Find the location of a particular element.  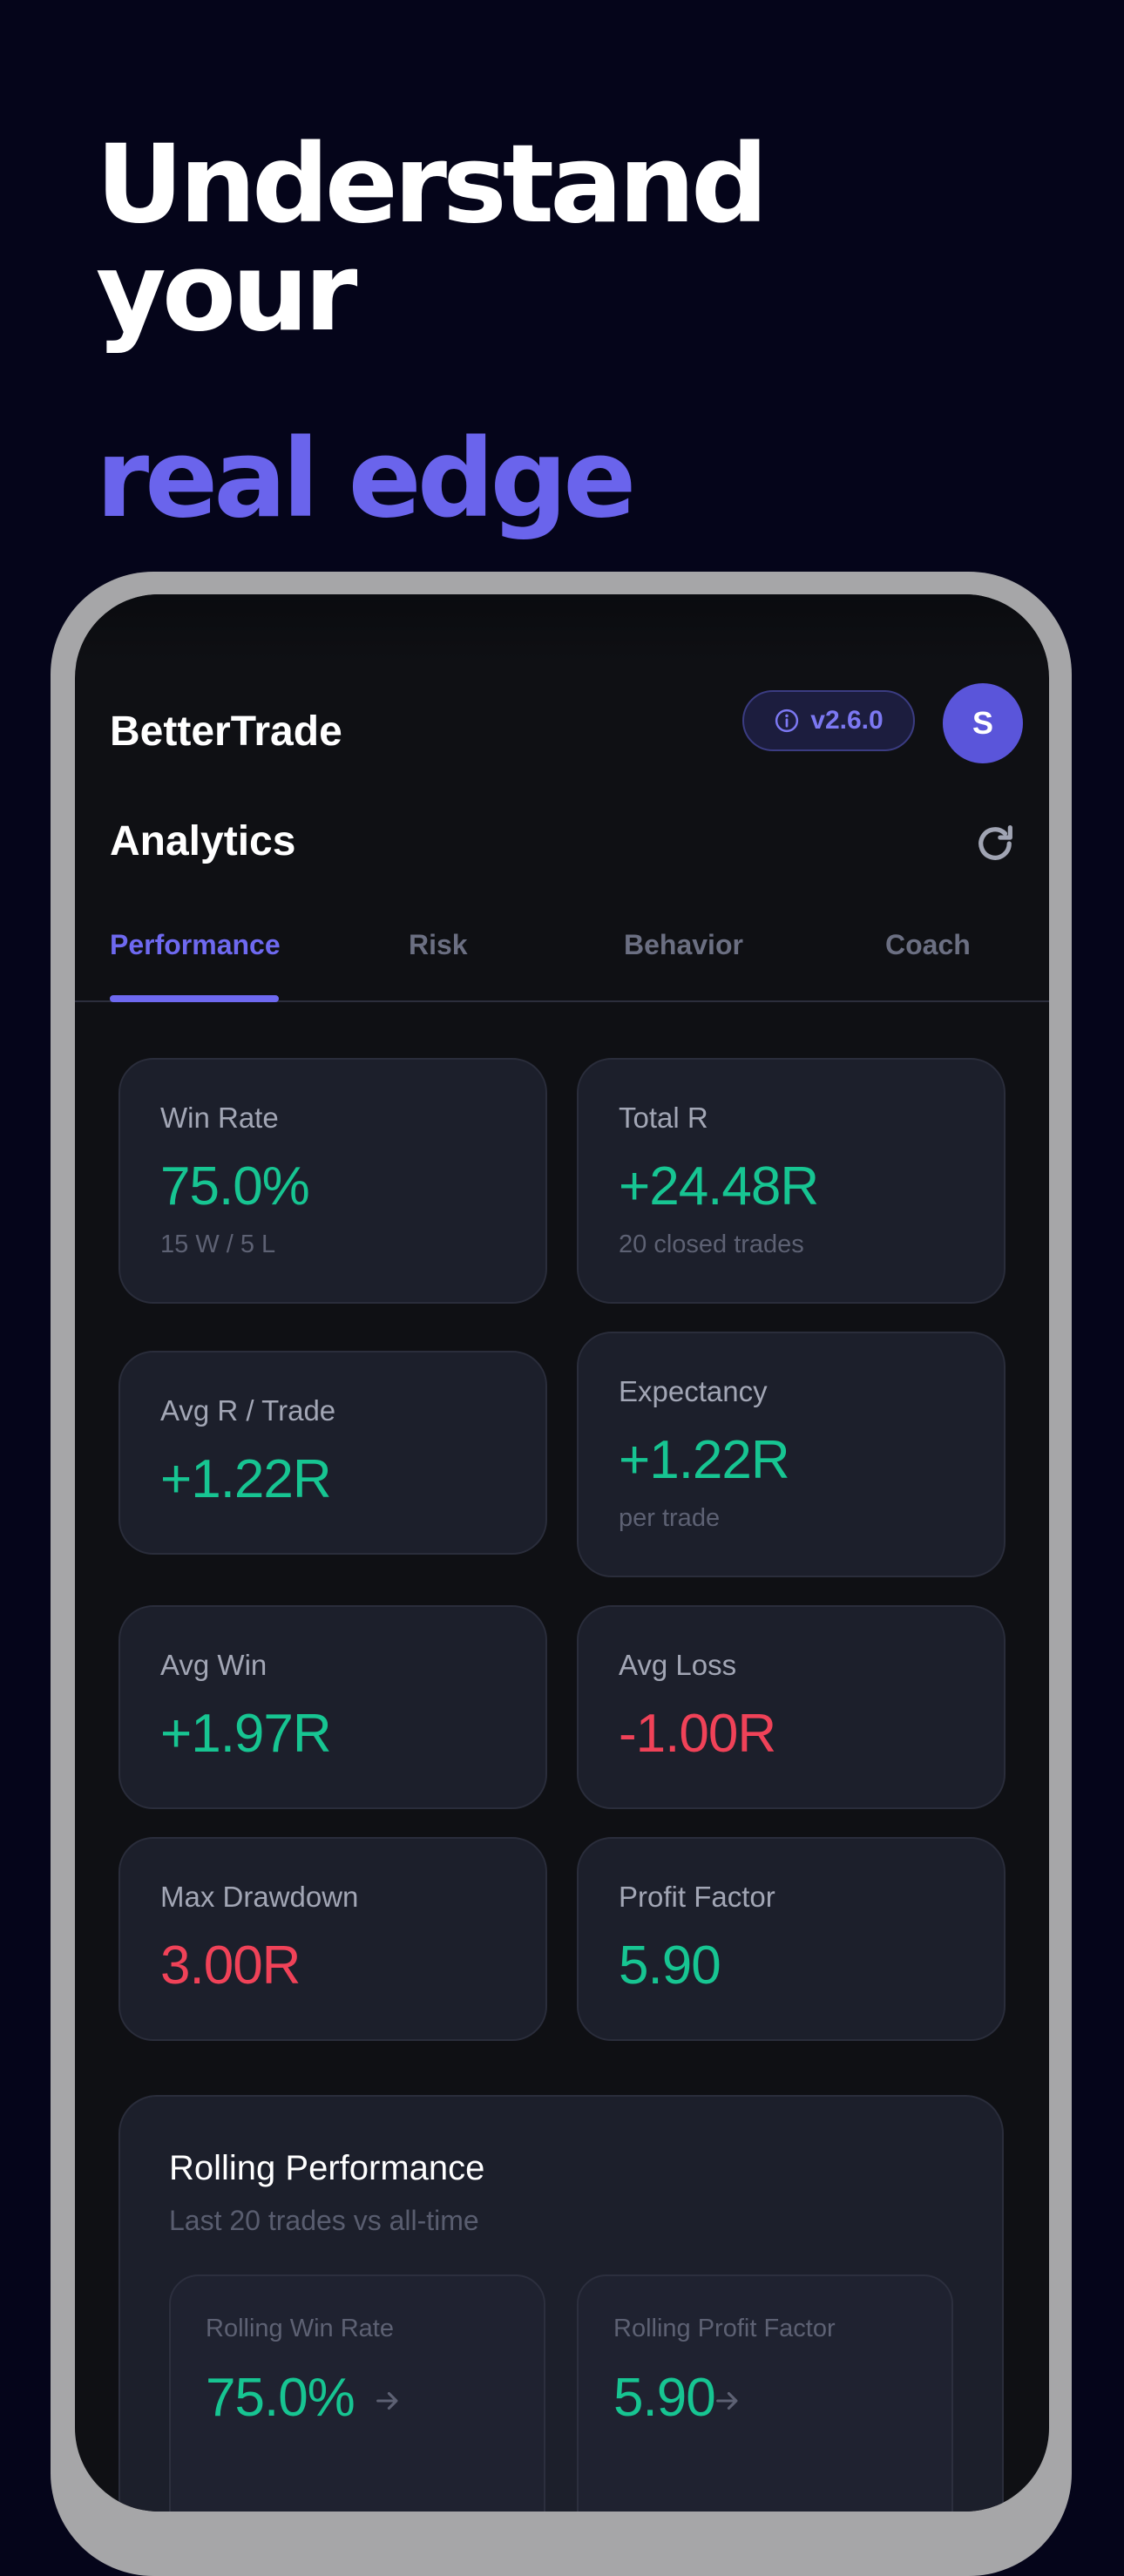

expectancy-sub: per trade is located at coordinates (670, 1518).